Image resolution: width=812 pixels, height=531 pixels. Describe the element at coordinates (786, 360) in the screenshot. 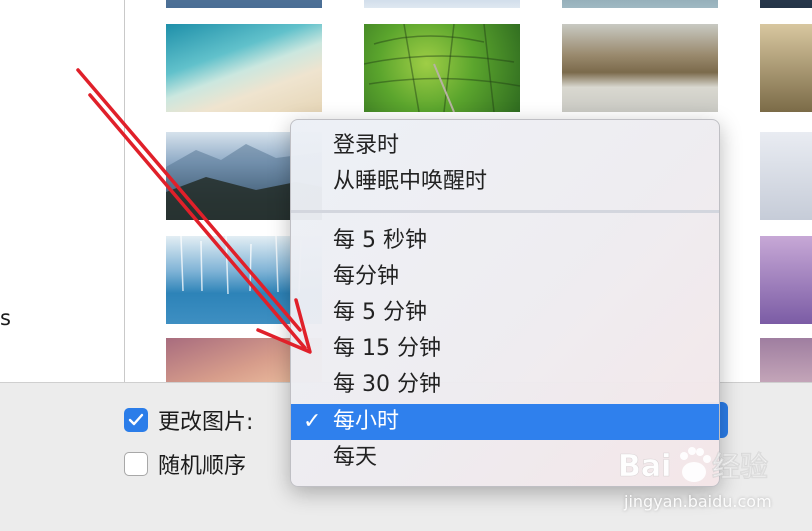

I see `wallpaper-thumb-sunset` at that location.